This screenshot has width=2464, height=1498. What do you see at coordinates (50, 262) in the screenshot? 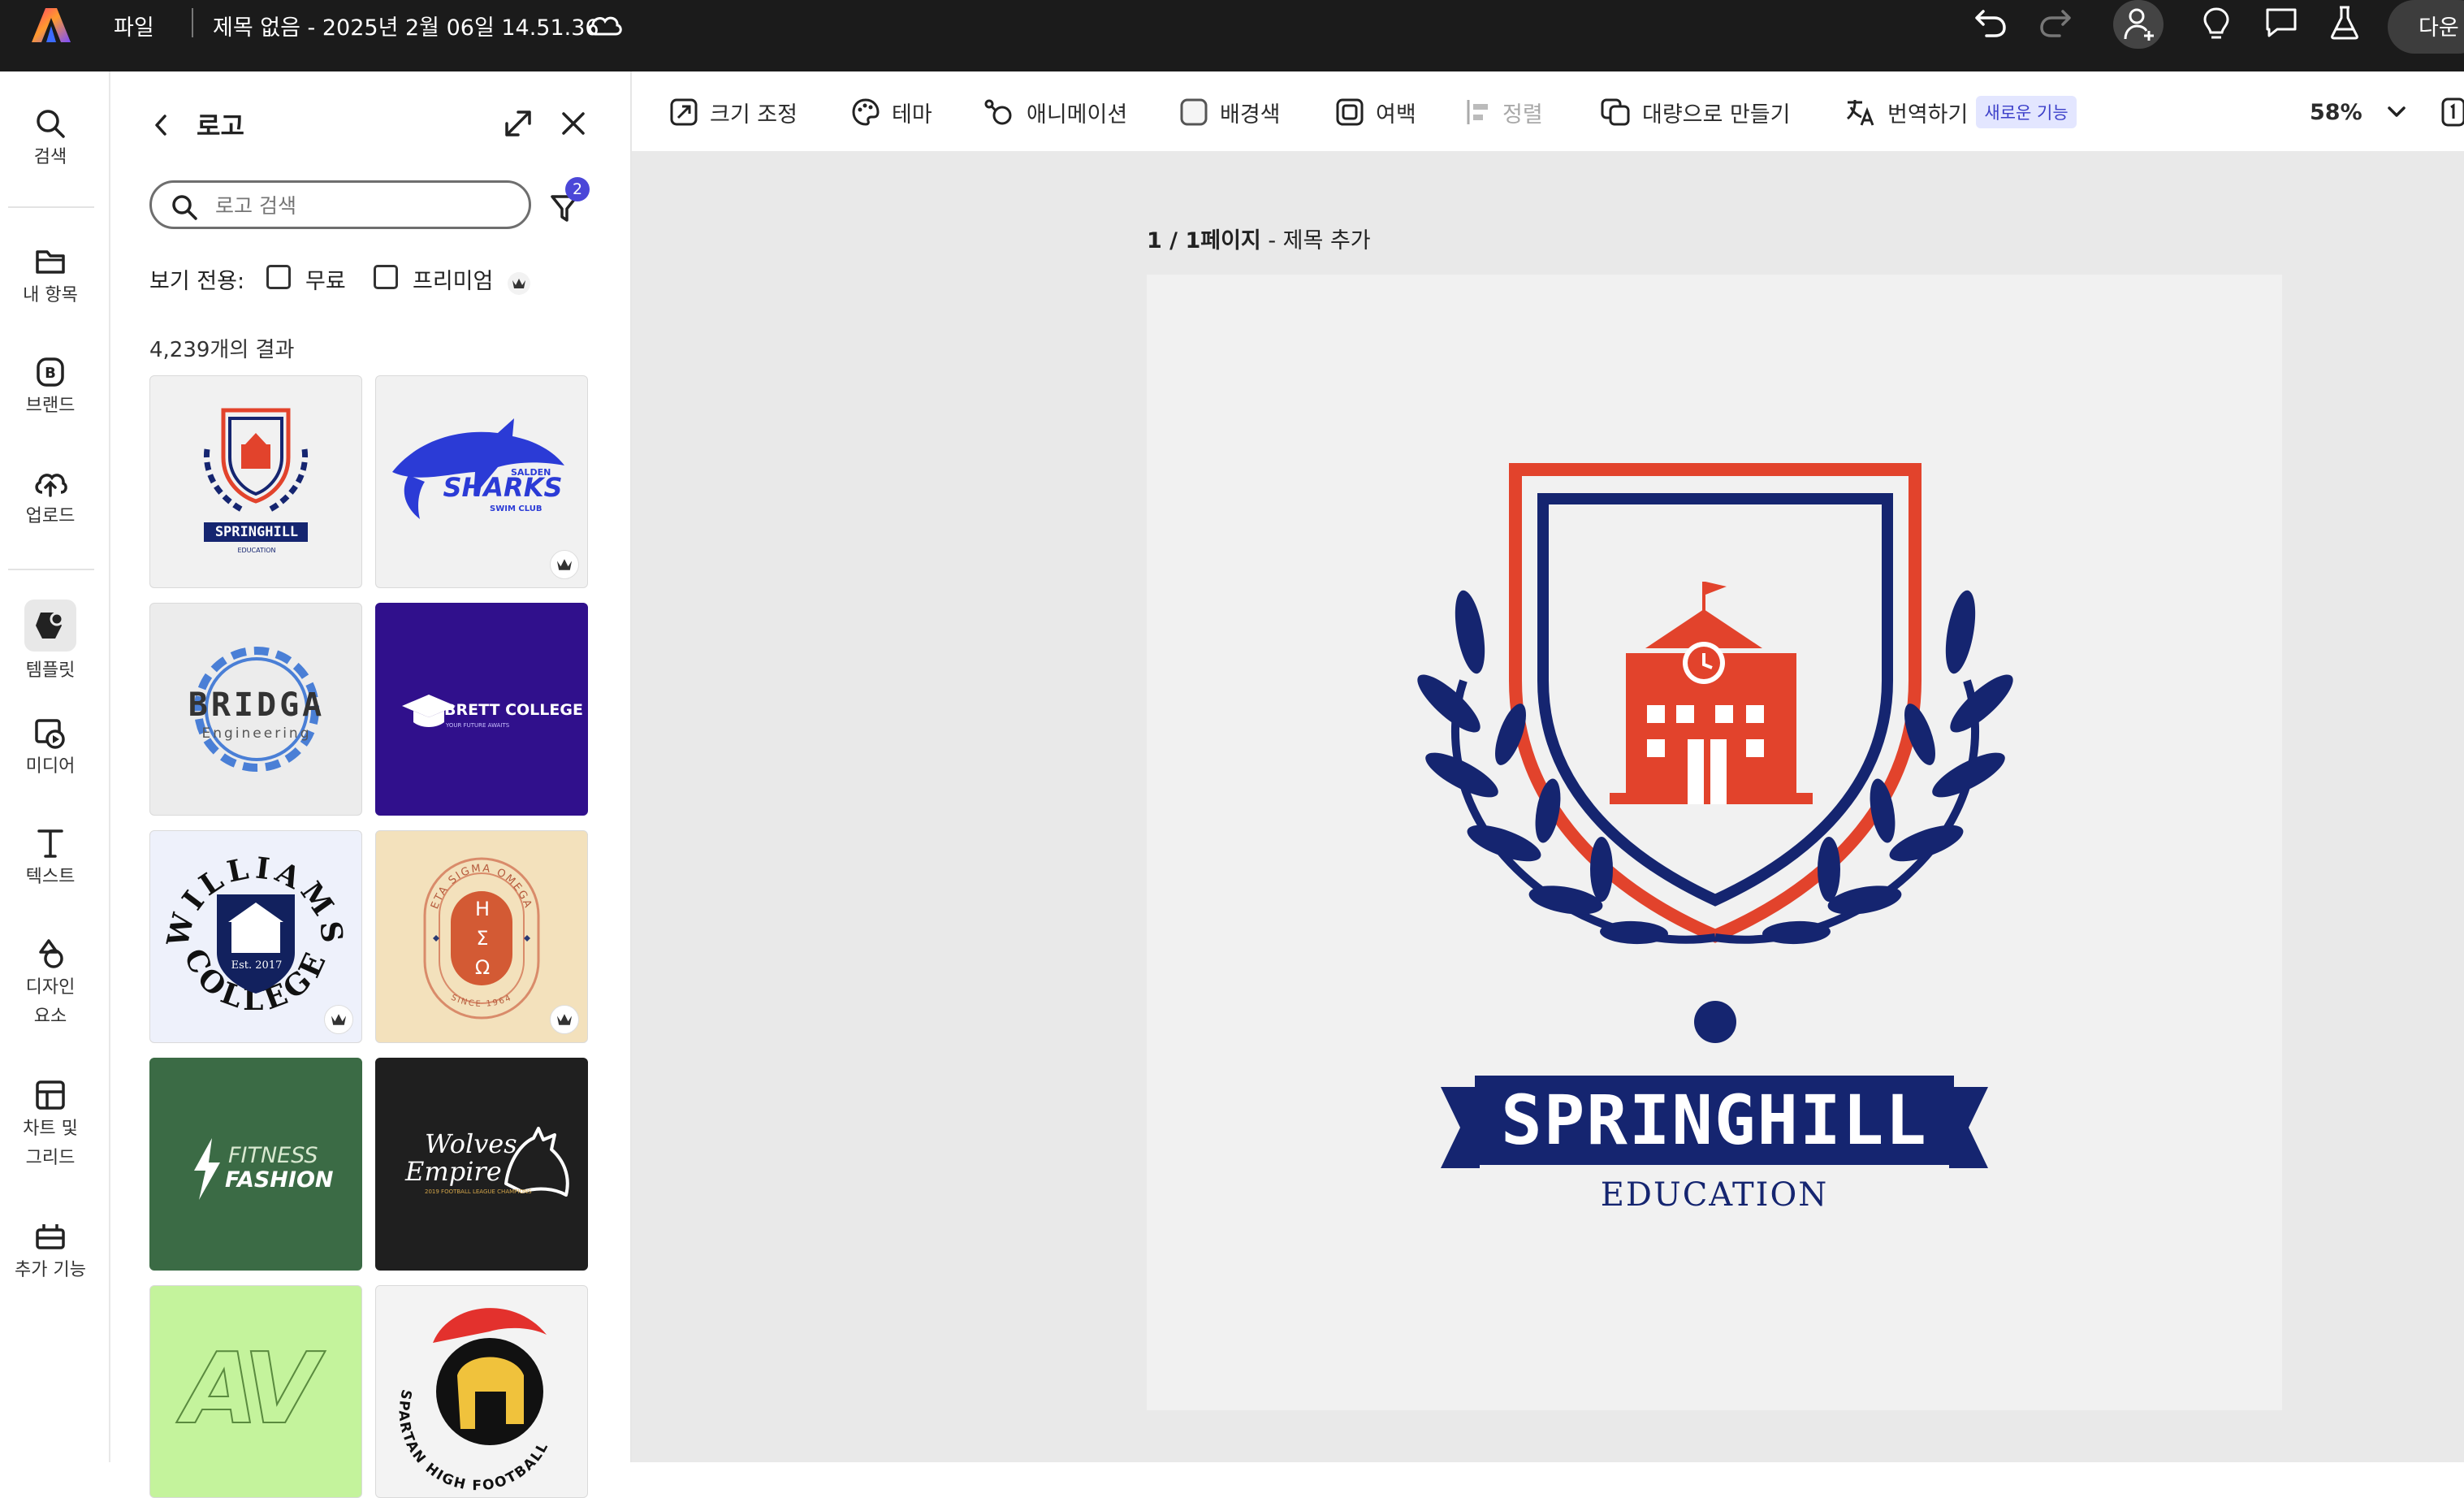
I see `folder-icon` at bounding box center [50, 262].